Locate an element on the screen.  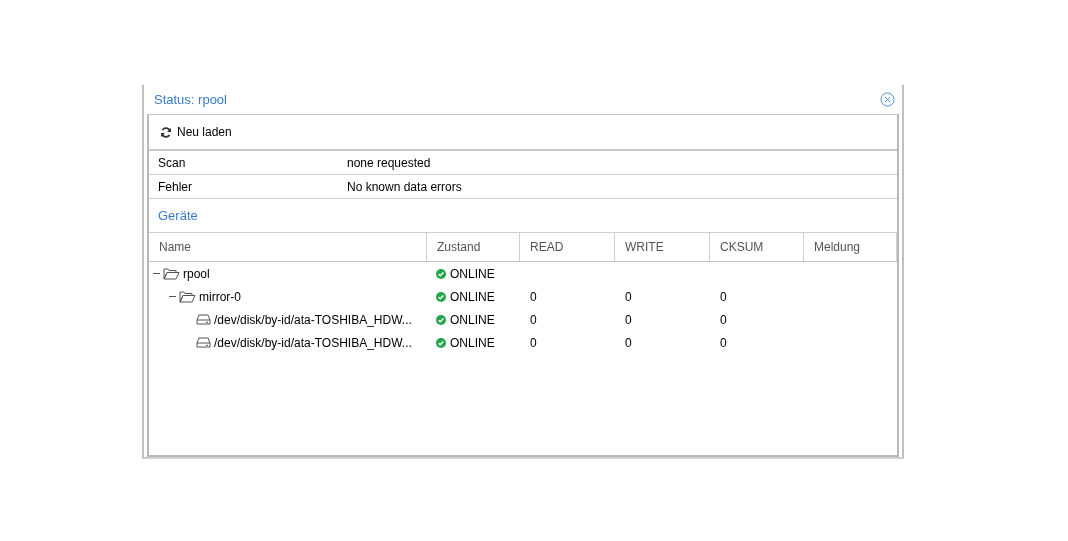
section-title: Geräte is located at coordinates (178, 215).